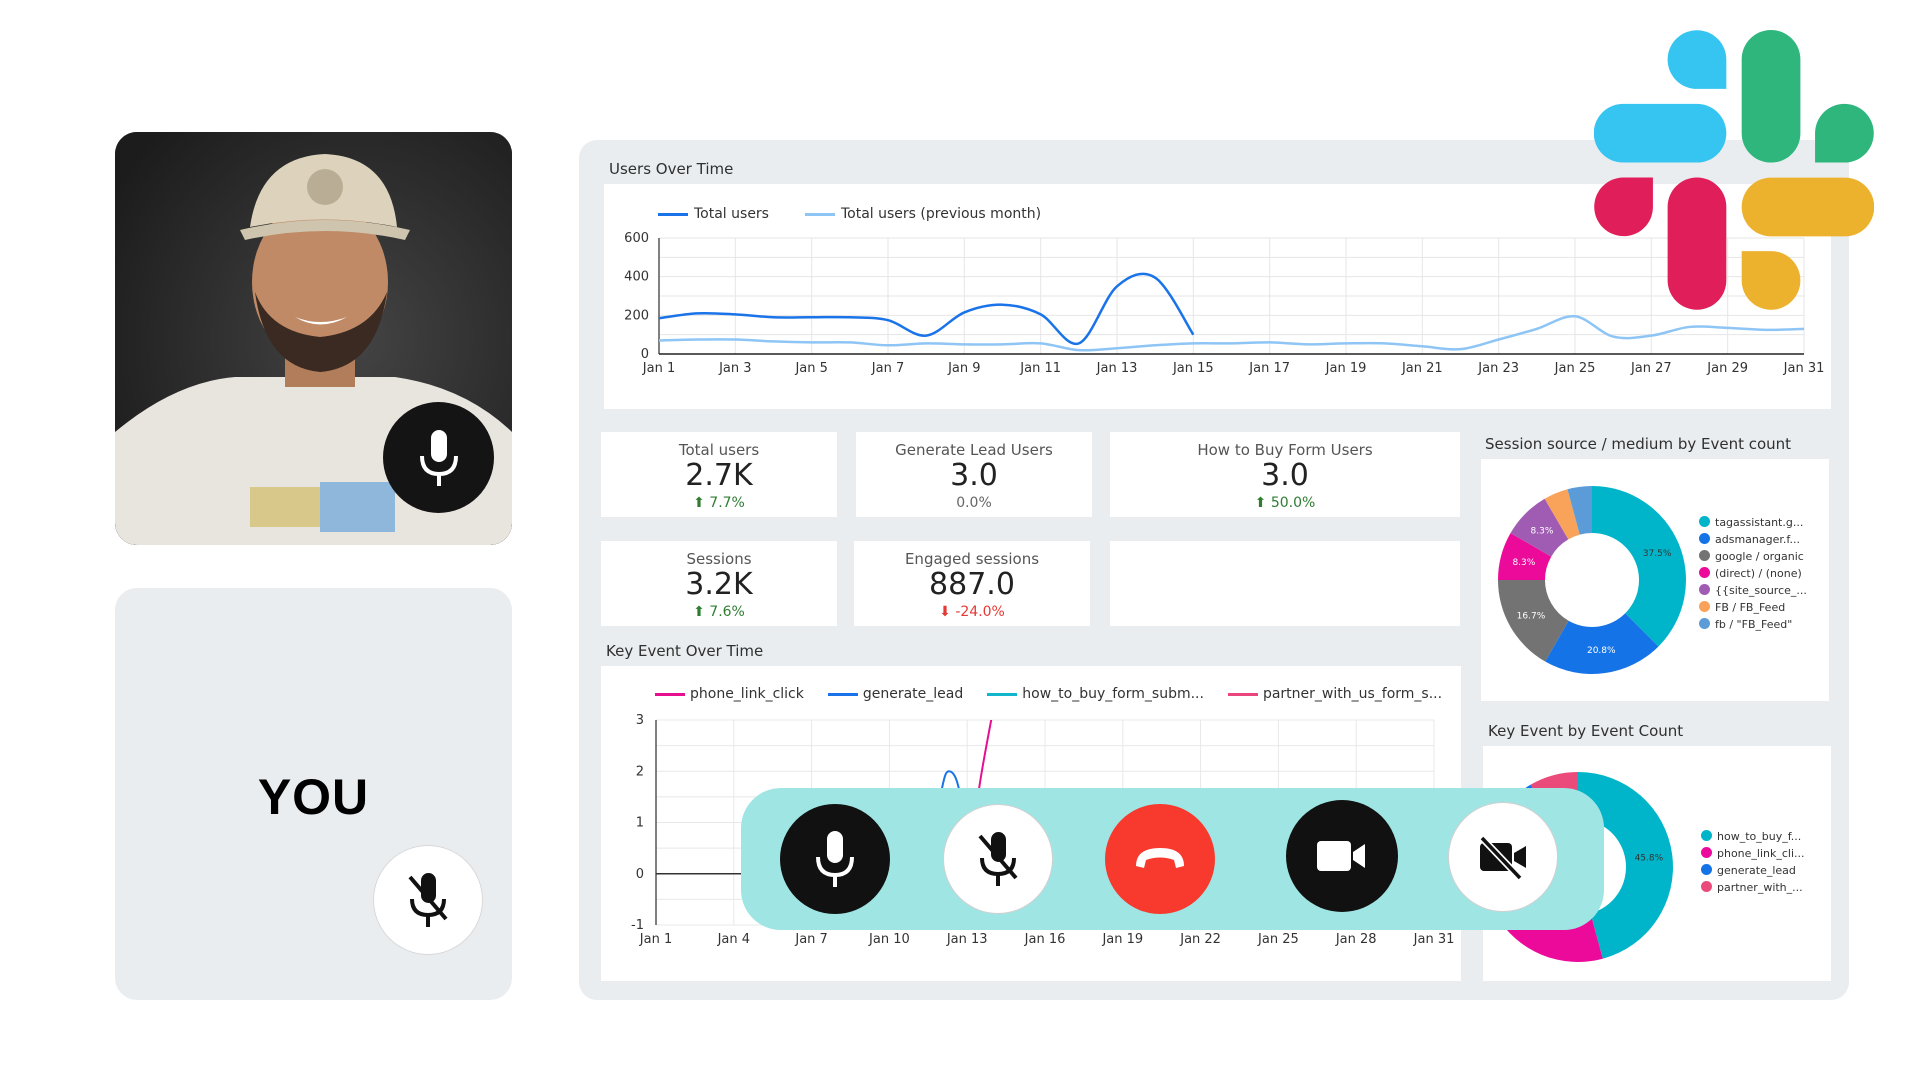  Describe the element at coordinates (1356, 939) in the screenshot. I see `x-tick-label: Jan 28` at that location.